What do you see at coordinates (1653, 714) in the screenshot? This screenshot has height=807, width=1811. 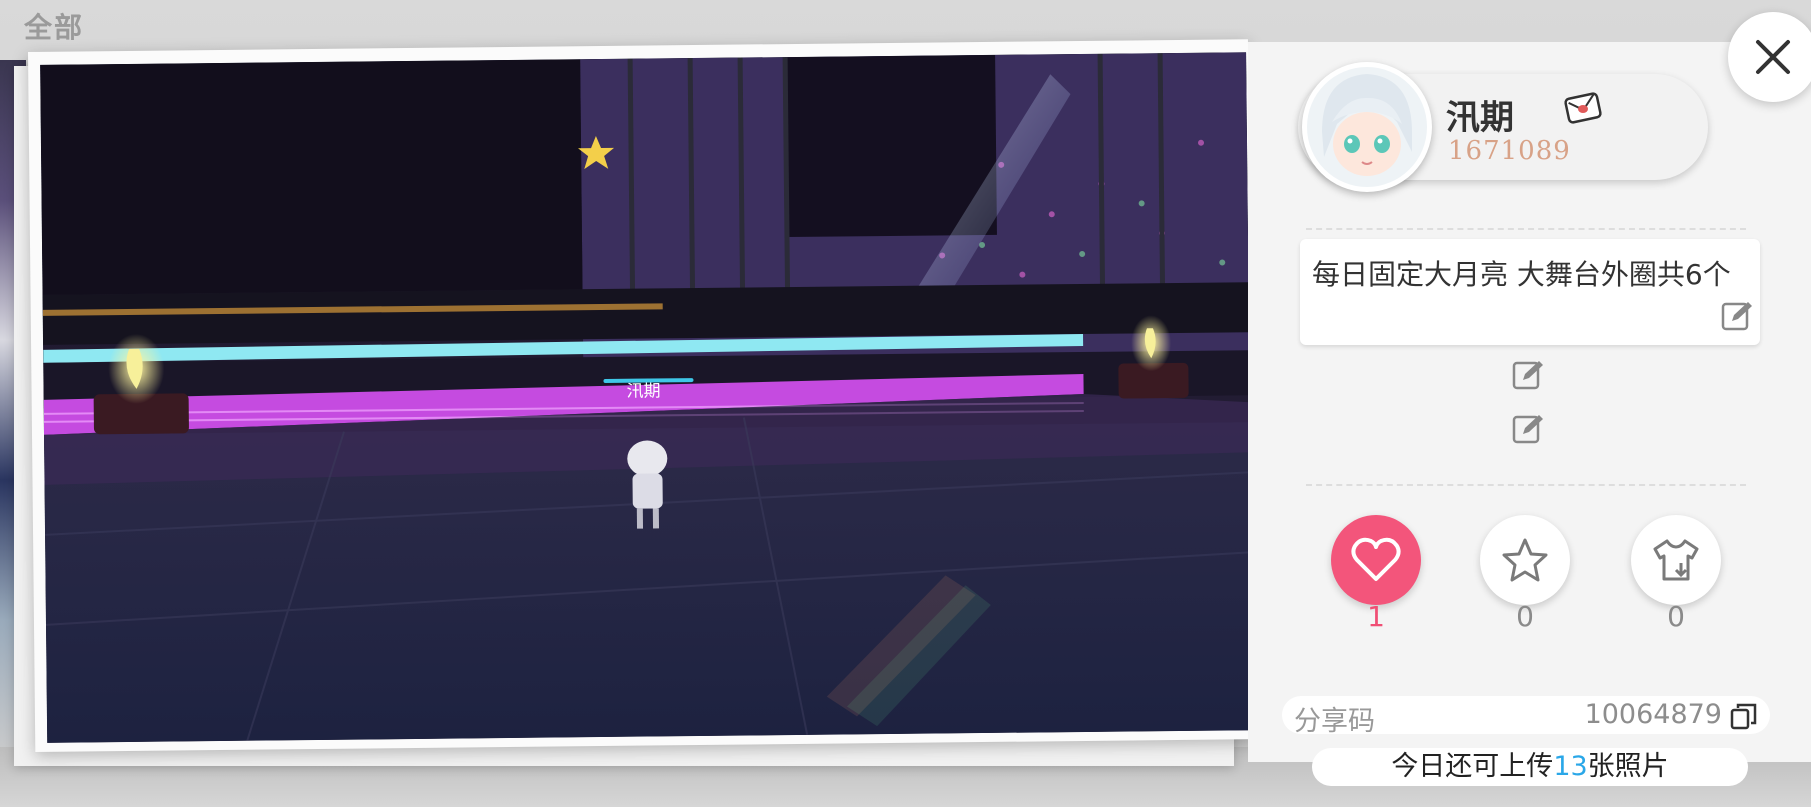 I see `share-code-value: 10064879` at bounding box center [1653, 714].